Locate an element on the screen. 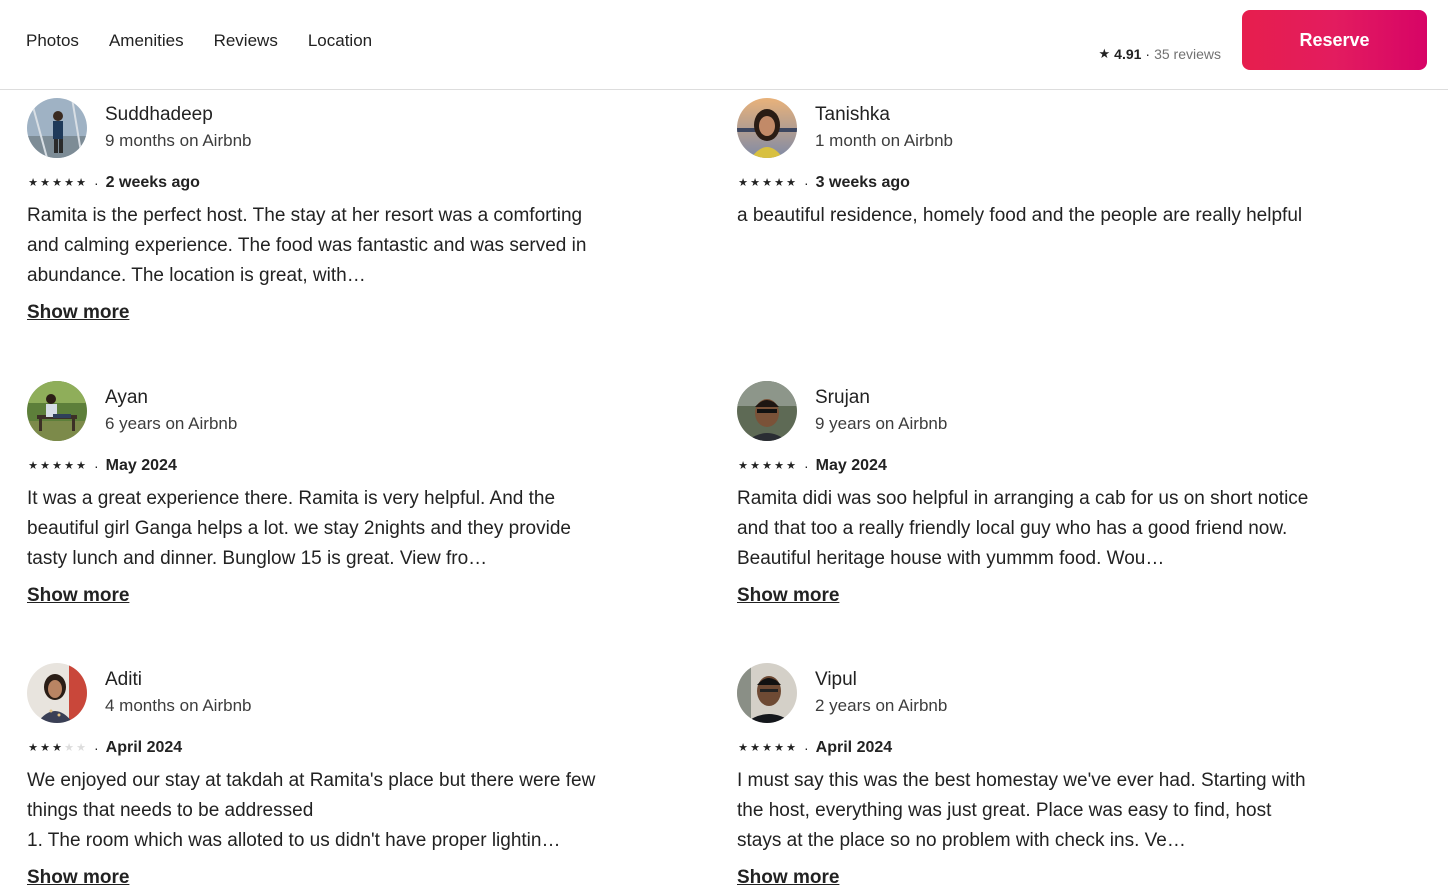  reviewer-tenure: 1 month on Airbnb is located at coordinates (884, 140).